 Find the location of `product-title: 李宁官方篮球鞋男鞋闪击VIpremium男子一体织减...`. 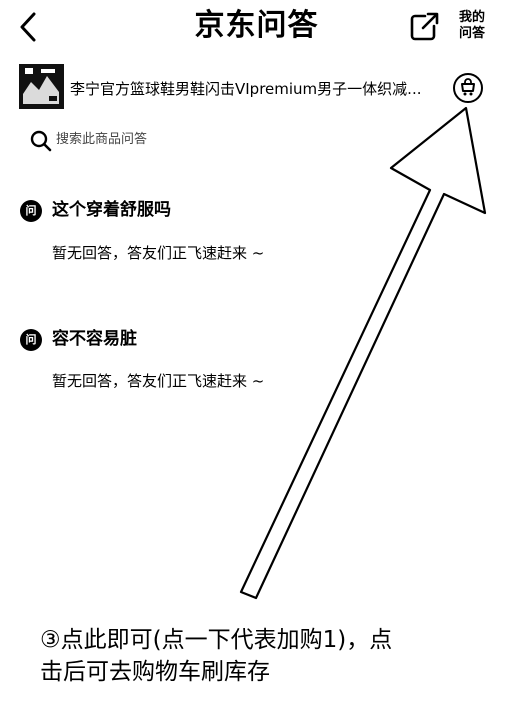

product-title: 李宁官方篮球鞋男鞋闪击VIpremium男子一体织减... is located at coordinates (260, 89).